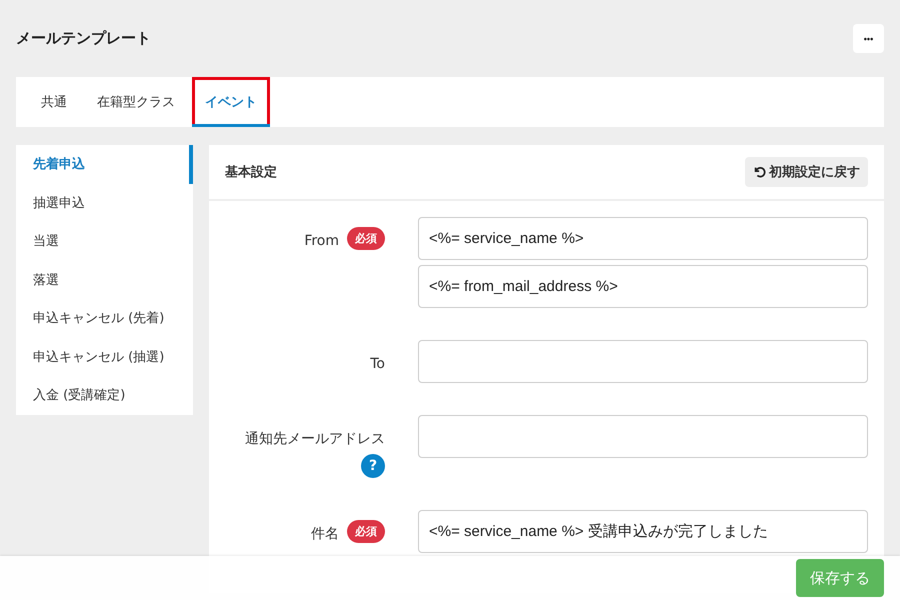 Image resolution: width=900 pixels, height=600 pixels. I want to click on help-icon: ?, so click(373, 466).